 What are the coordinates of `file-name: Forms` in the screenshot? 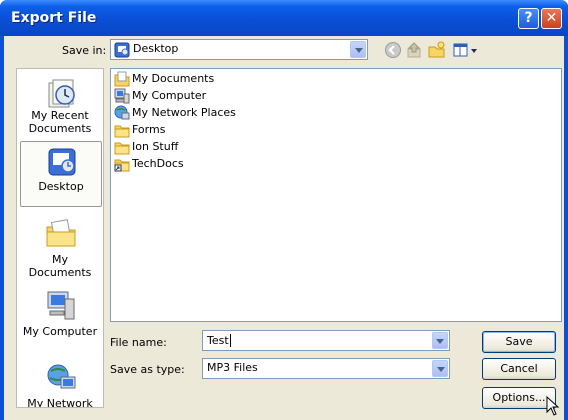 It's located at (149, 129).